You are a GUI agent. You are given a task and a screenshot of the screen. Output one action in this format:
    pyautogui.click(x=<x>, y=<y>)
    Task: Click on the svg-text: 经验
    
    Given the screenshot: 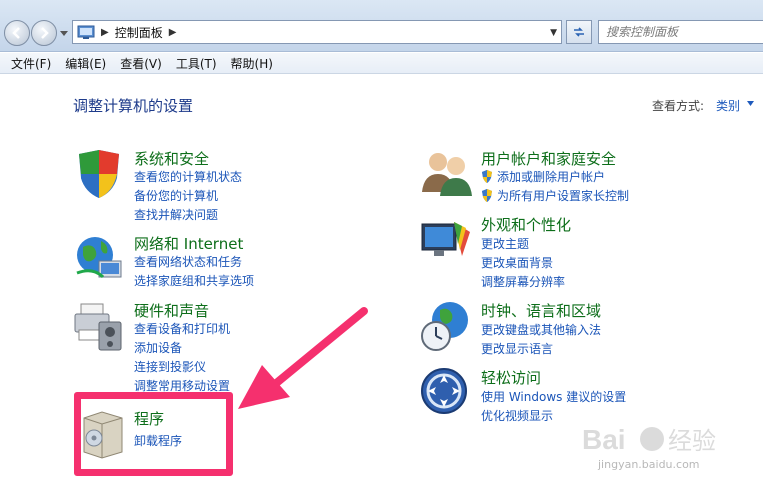 What is the action you would take?
    pyautogui.click(x=692, y=441)
    